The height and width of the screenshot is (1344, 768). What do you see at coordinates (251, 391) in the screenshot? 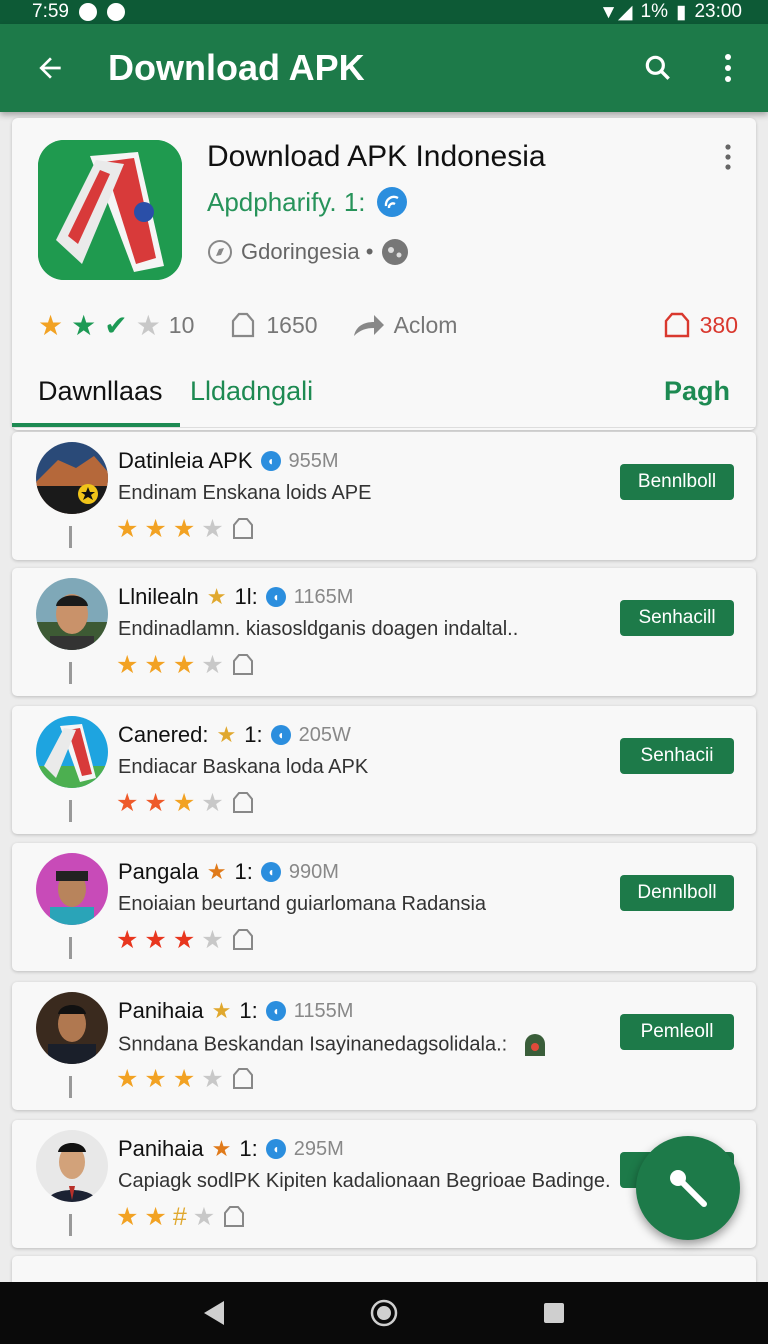
I see `tab-second: Lldadngali` at bounding box center [251, 391].